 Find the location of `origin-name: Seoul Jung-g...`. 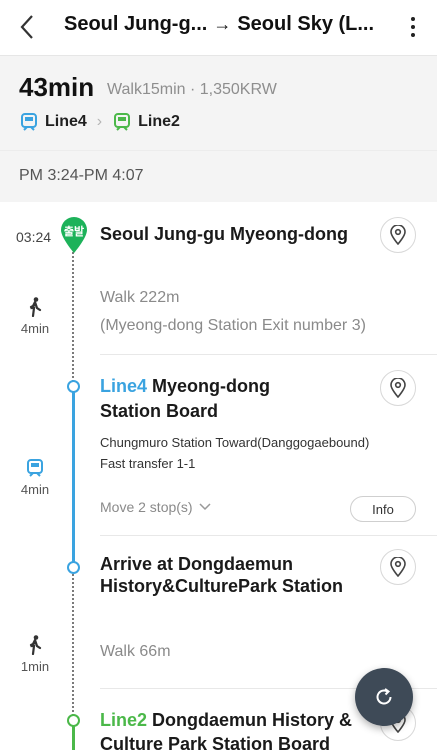

origin-name: Seoul Jung-g... is located at coordinates (136, 24).